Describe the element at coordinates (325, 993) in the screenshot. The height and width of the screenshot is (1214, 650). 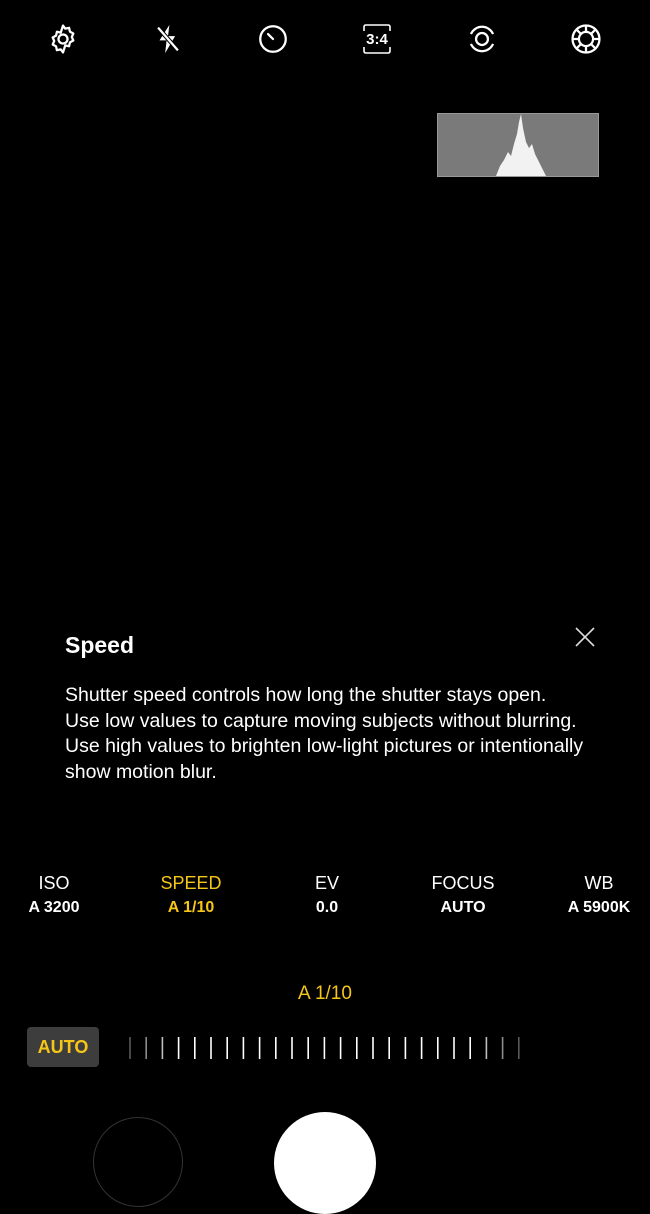
I see `current-speed-value: A 1/10` at that location.